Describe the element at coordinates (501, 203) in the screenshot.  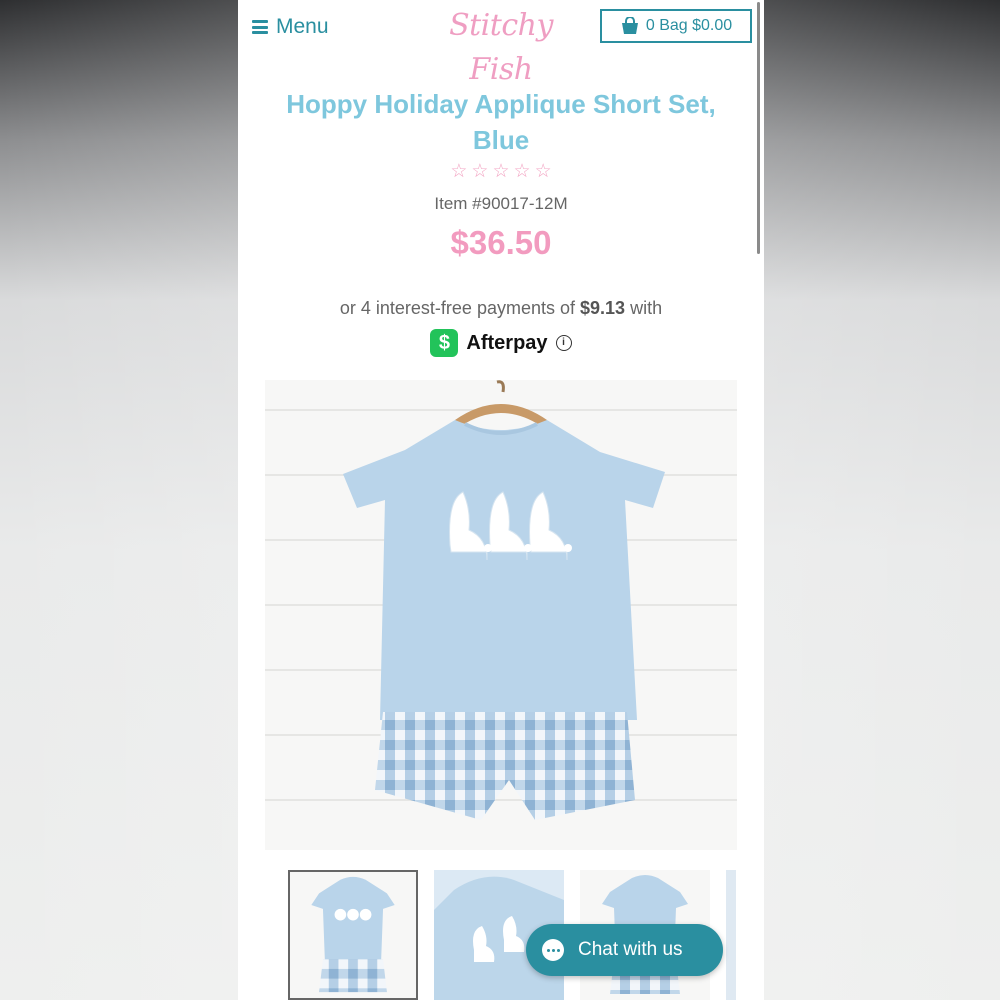
I see `item-number: Item #90017-12M` at that location.